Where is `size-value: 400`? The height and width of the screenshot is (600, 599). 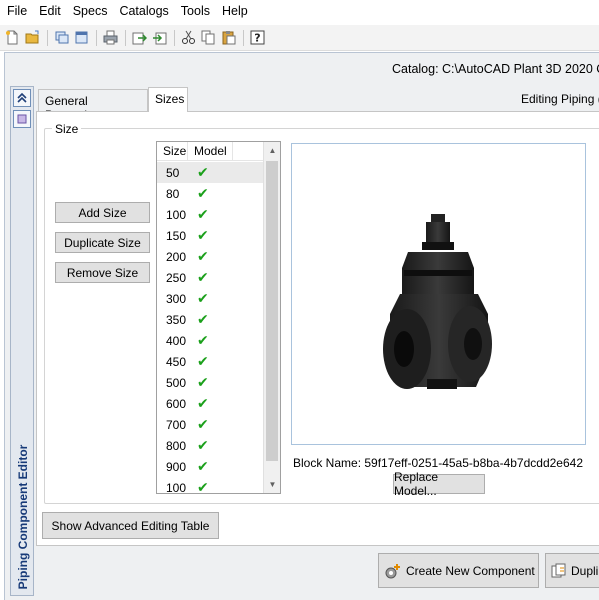
size-value: 400 is located at coordinates (176, 340).